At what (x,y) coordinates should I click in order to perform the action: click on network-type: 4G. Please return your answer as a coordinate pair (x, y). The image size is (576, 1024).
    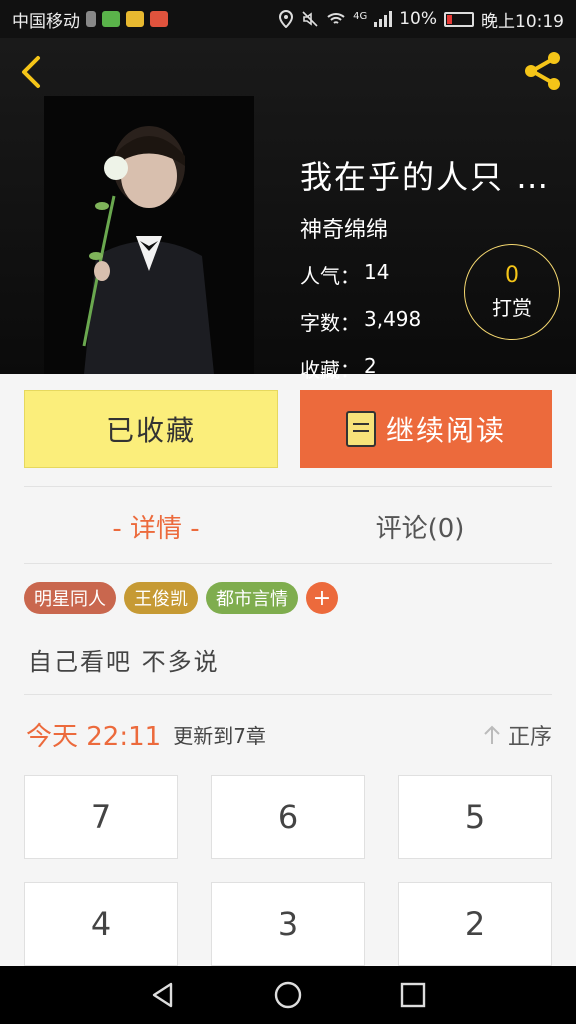
    Looking at the image, I should click on (360, 16).